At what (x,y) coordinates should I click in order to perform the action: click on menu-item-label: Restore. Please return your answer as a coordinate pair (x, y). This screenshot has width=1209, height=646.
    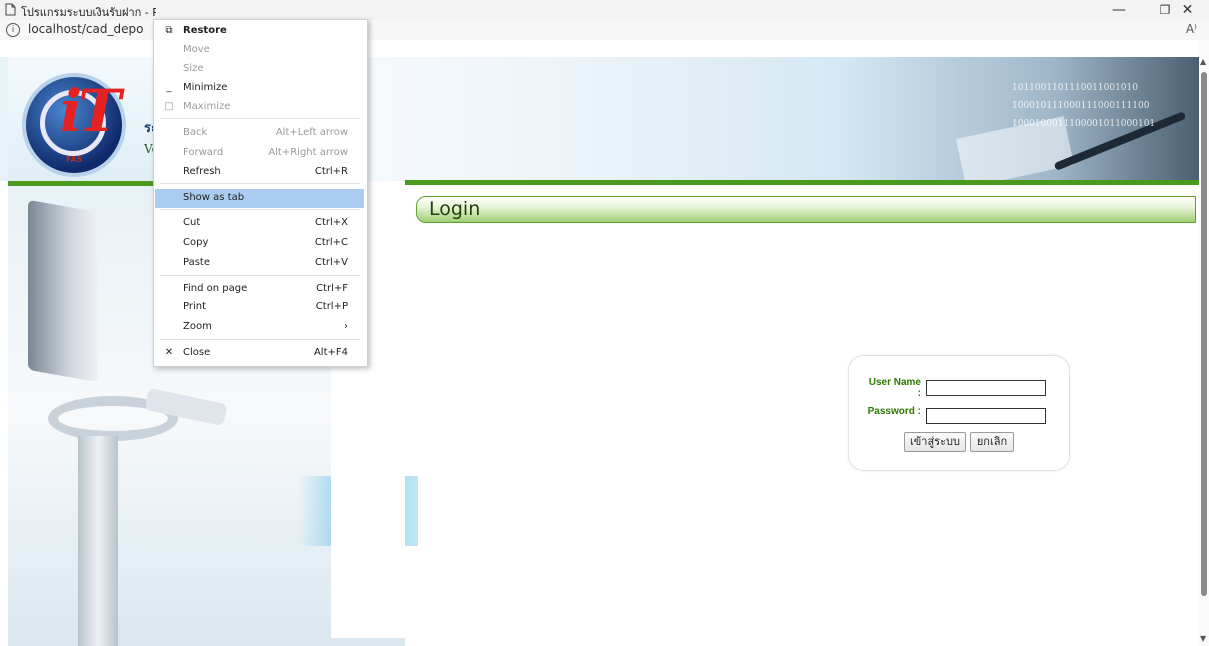
    Looking at the image, I should click on (205, 30).